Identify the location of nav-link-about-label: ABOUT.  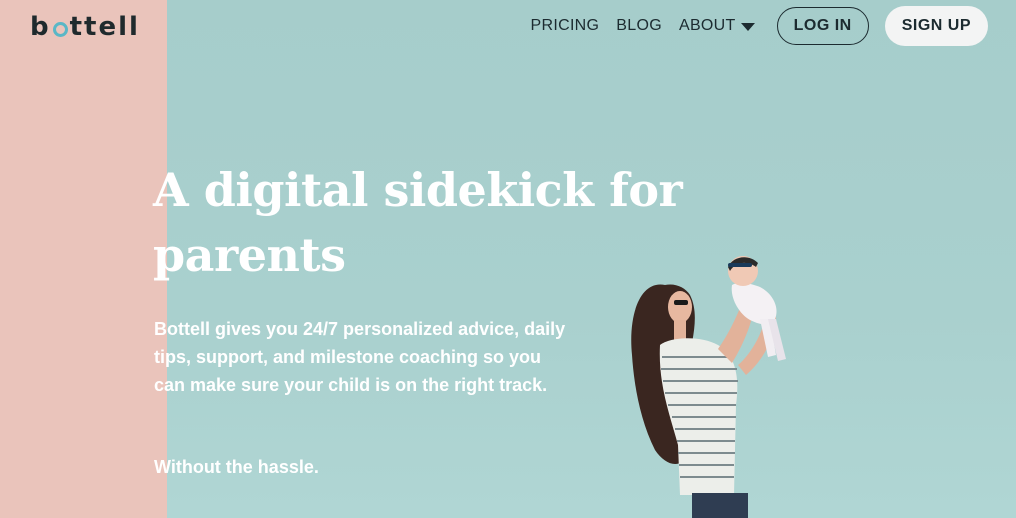
(707, 25).